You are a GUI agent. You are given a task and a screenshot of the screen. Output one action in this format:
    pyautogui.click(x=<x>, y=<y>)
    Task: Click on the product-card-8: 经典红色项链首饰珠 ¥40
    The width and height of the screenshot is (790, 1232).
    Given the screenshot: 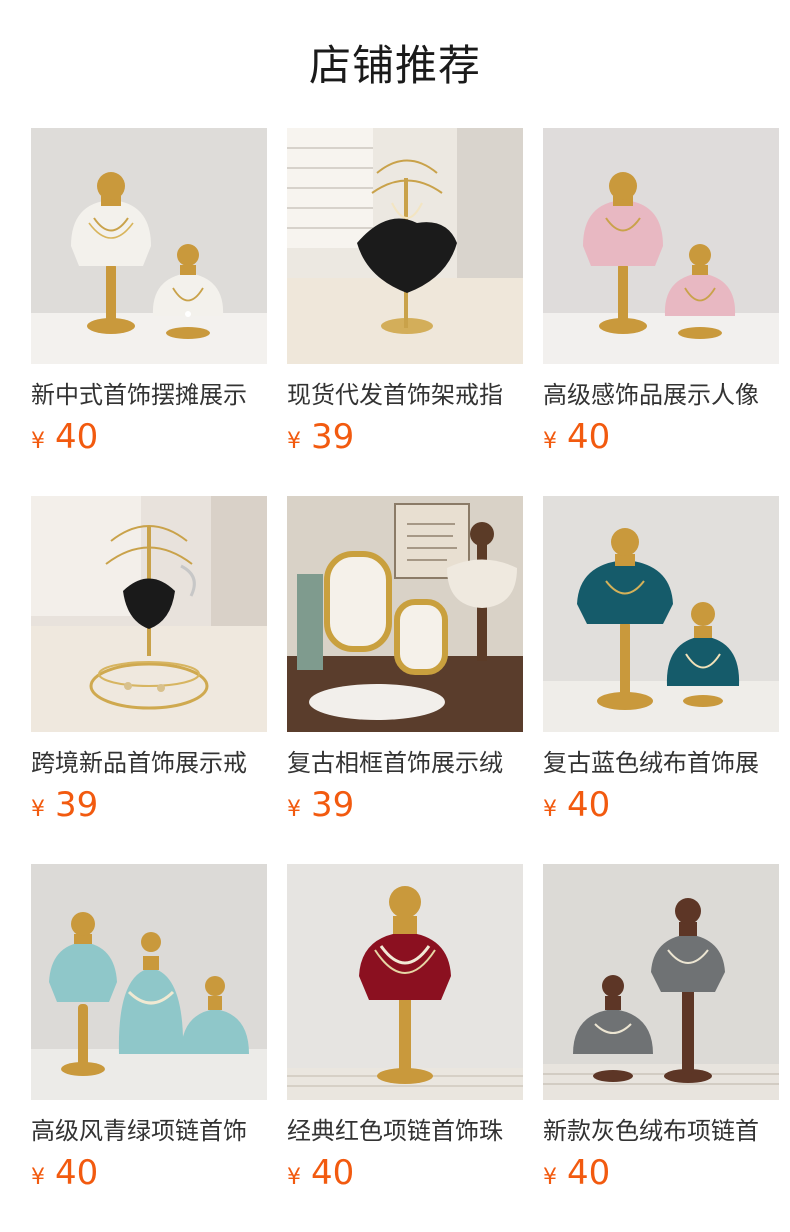 What is the action you would take?
    pyautogui.click(x=405, y=1029)
    